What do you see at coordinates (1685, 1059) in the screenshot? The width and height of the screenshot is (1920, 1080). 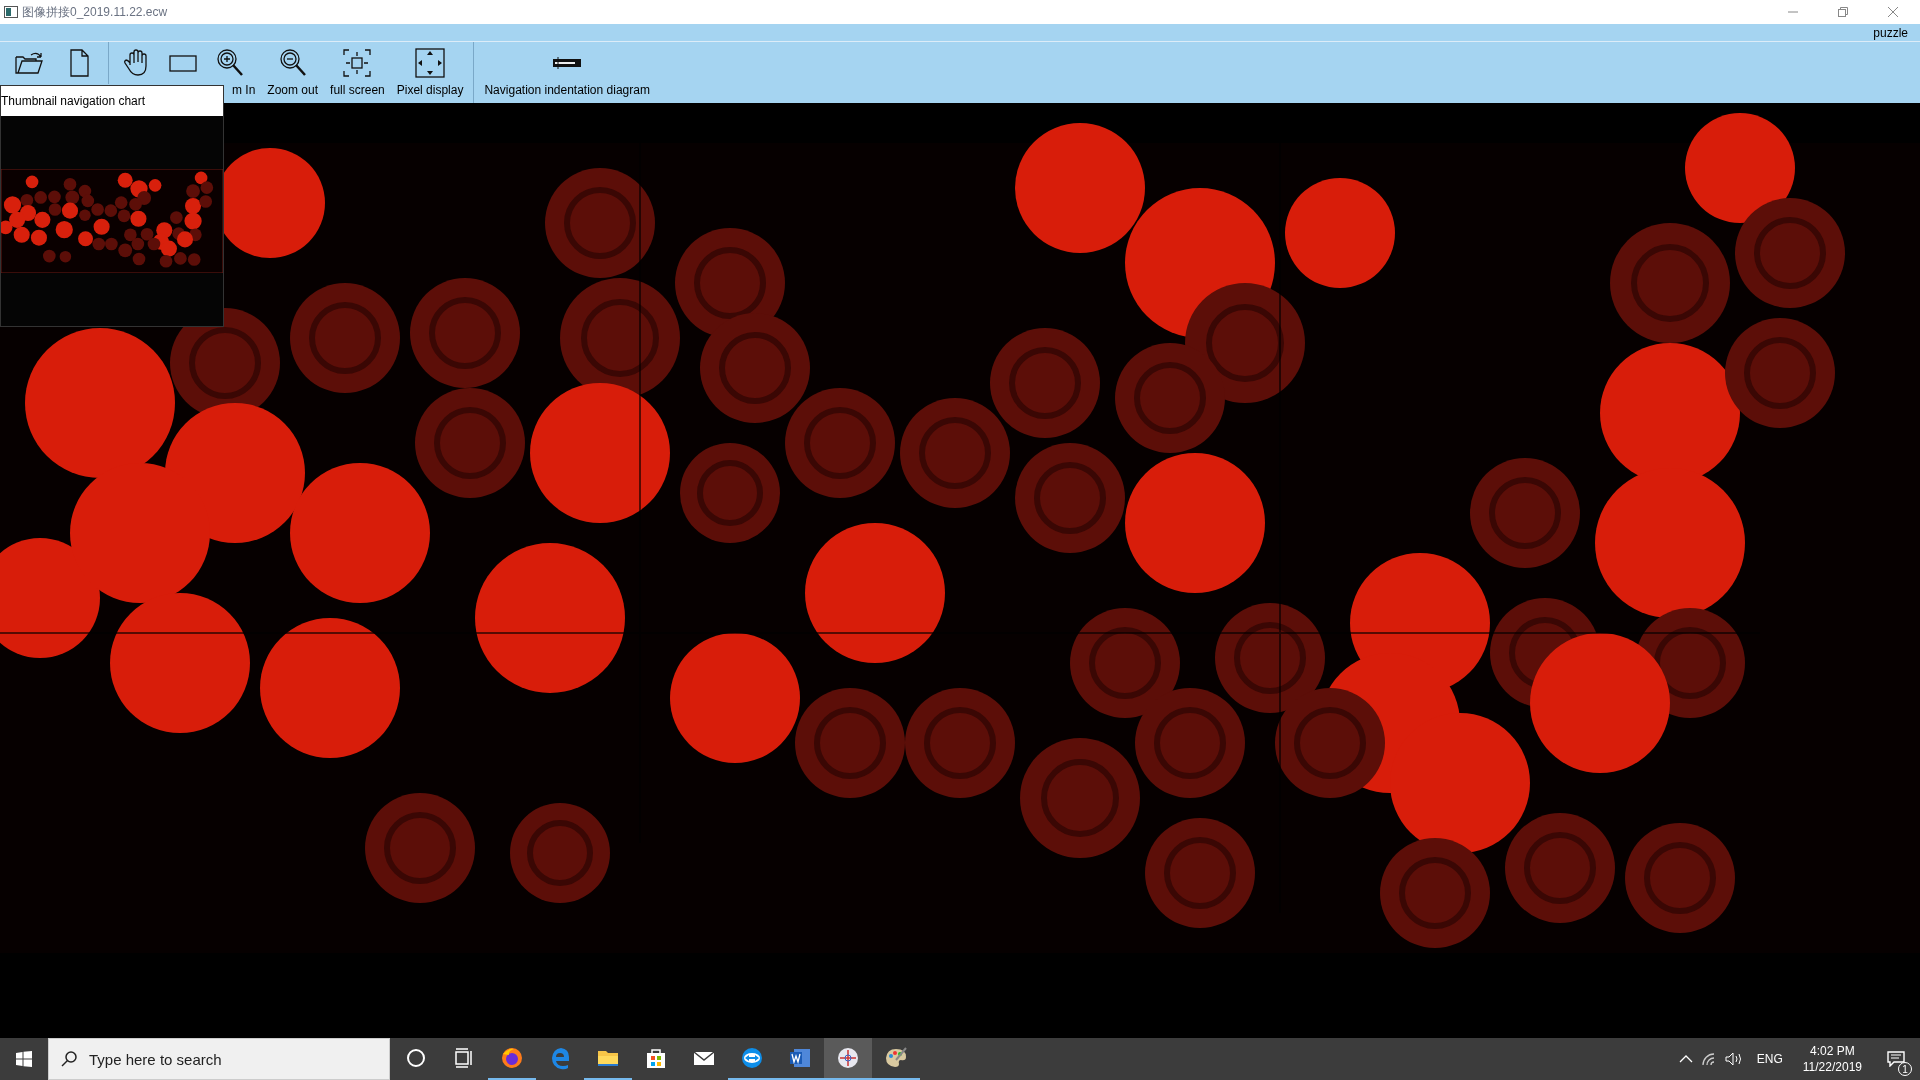 I see `chevron-up-icon` at bounding box center [1685, 1059].